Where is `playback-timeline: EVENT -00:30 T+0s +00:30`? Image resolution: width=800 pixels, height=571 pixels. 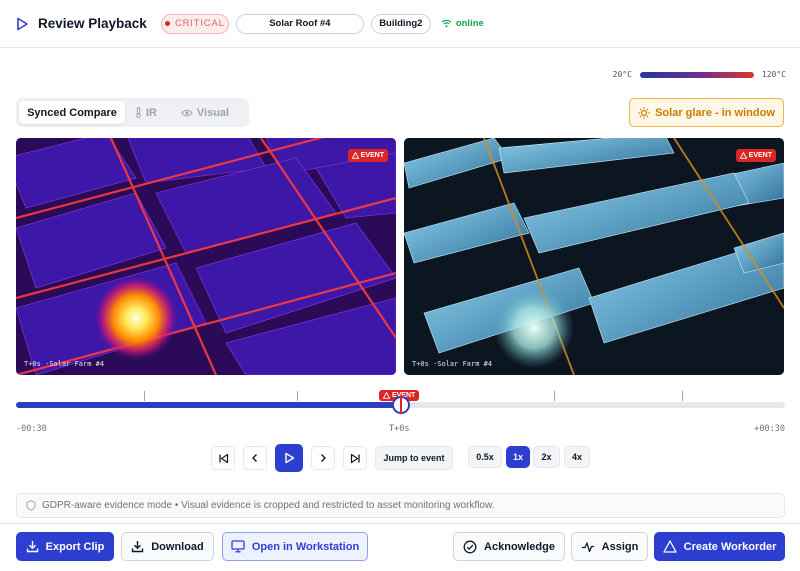
playback-timeline: EVENT -00:30 T+0s +00:30 is located at coordinates (400, 409).